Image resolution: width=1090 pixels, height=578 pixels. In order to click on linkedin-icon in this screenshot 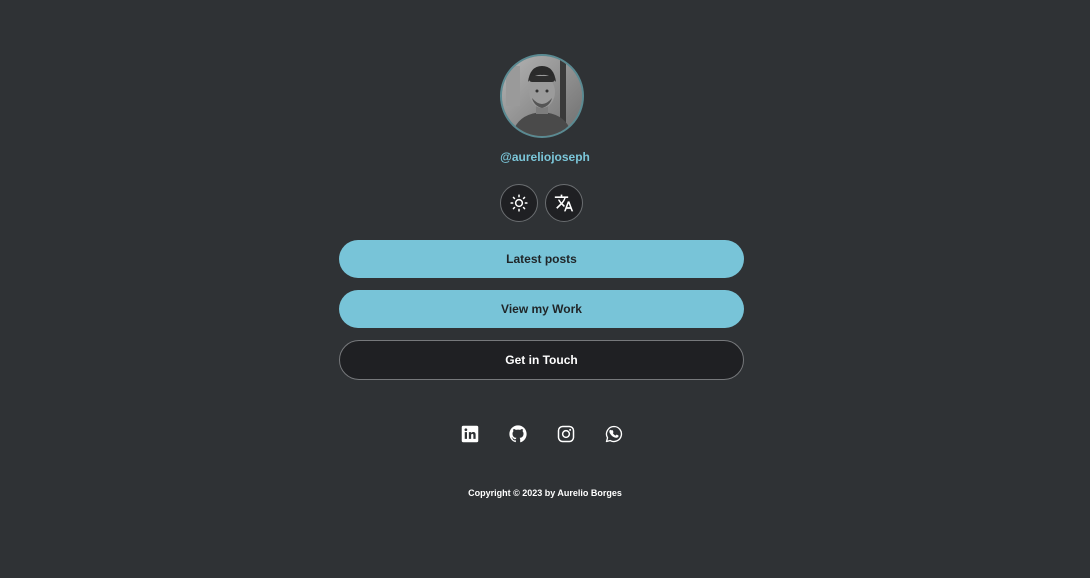, I will do `click(470, 434)`.